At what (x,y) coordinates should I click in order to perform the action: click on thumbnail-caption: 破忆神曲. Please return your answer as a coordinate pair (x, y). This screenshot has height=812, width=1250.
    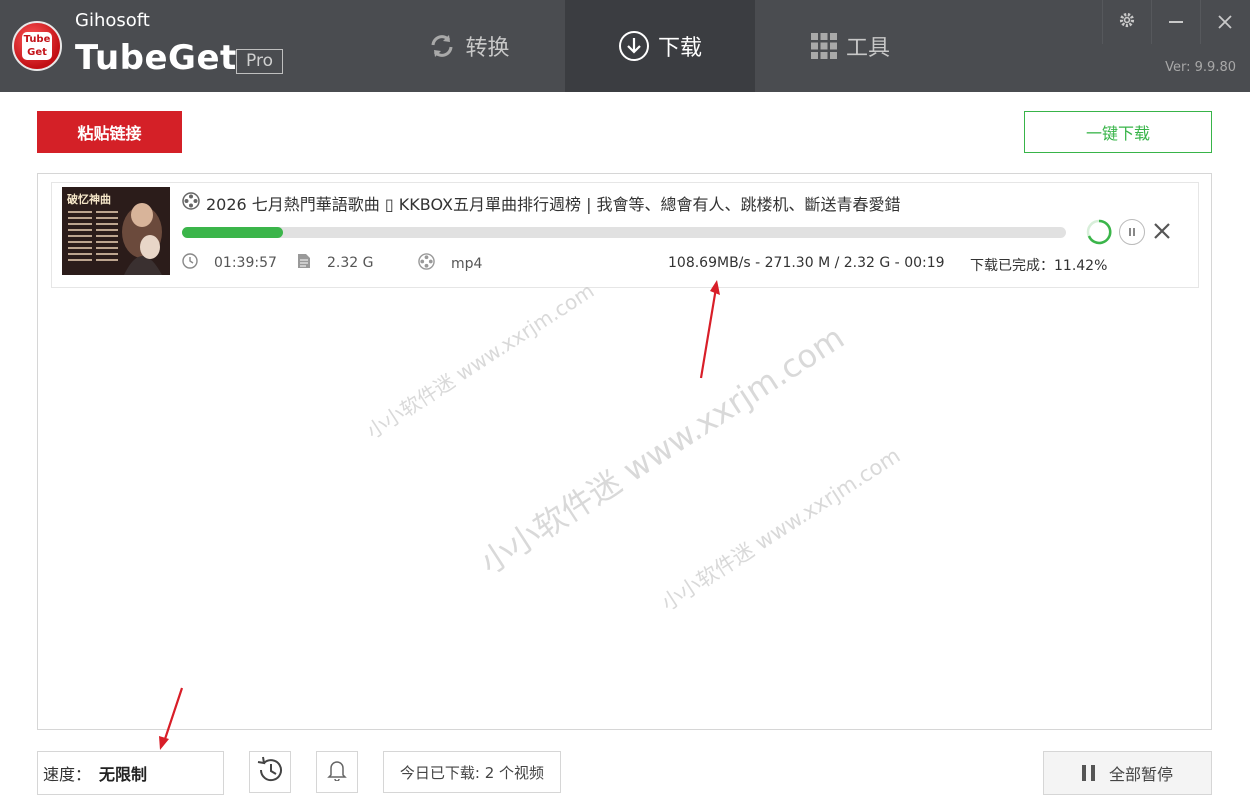
    Looking at the image, I should click on (89, 199).